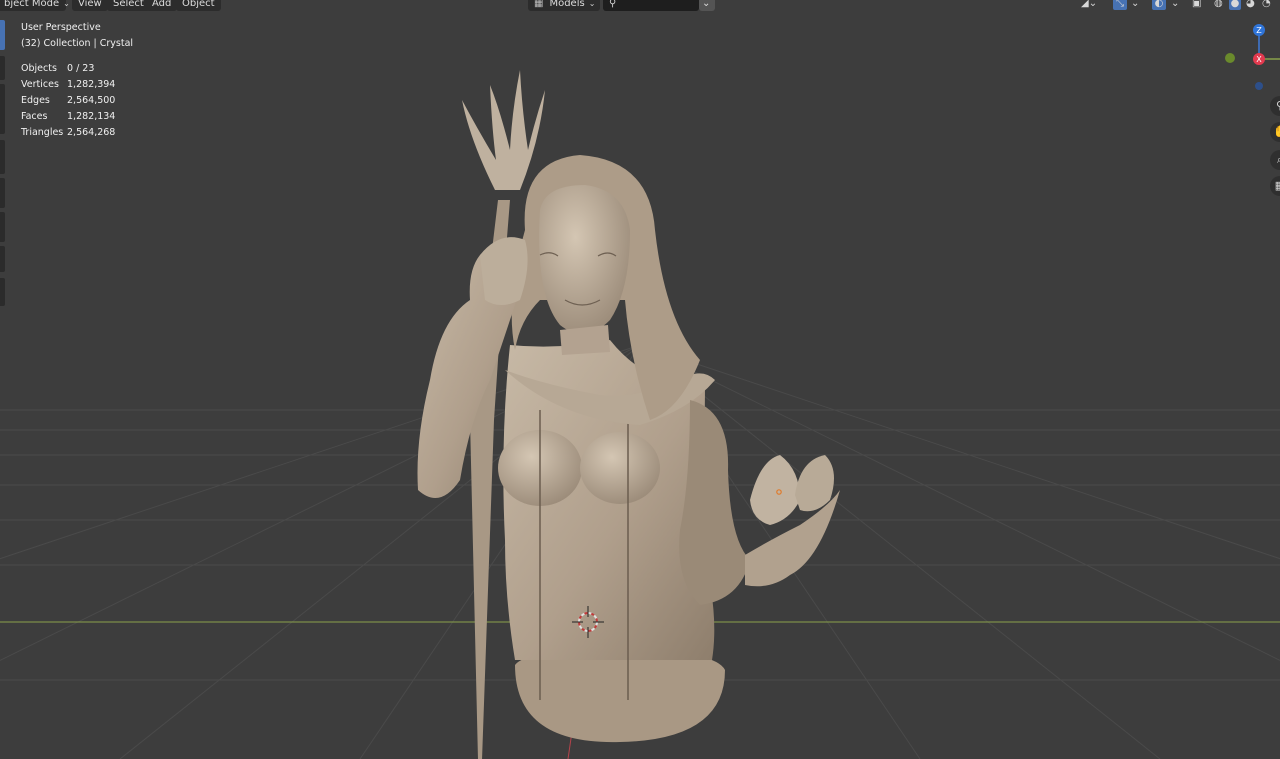 This screenshot has width=1280, height=759. I want to click on collection-filter: ▦ Models ⌄, so click(564, 5).